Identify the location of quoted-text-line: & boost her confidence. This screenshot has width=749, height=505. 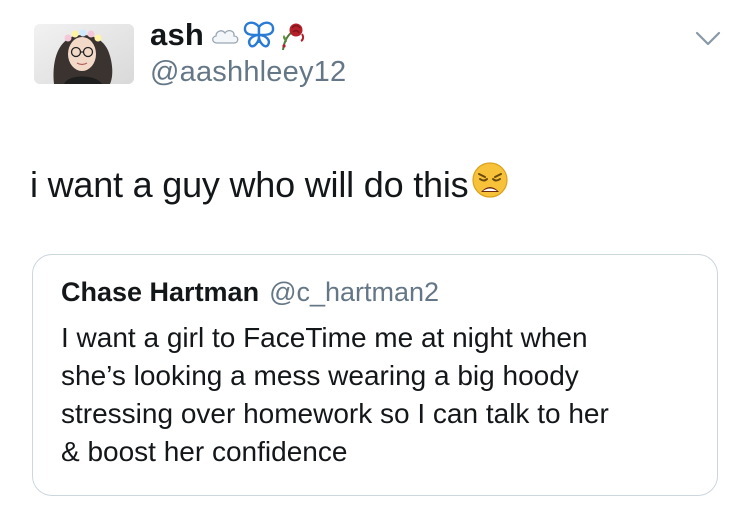
(204, 451).